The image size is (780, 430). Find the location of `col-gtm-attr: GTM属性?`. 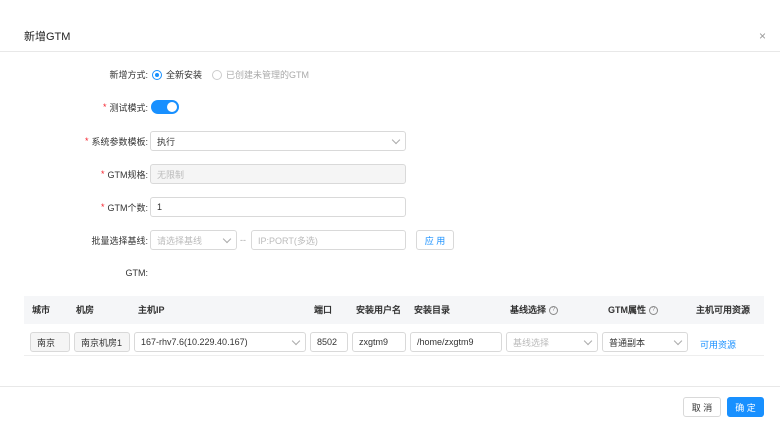

col-gtm-attr: GTM属性? is located at coordinates (633, 310).